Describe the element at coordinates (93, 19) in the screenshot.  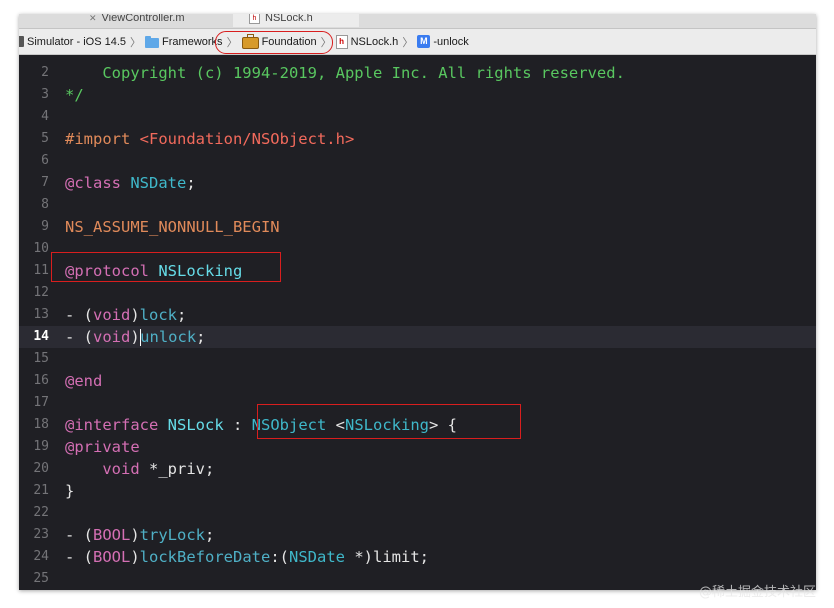
I see `close-icon: ✕` at that location.